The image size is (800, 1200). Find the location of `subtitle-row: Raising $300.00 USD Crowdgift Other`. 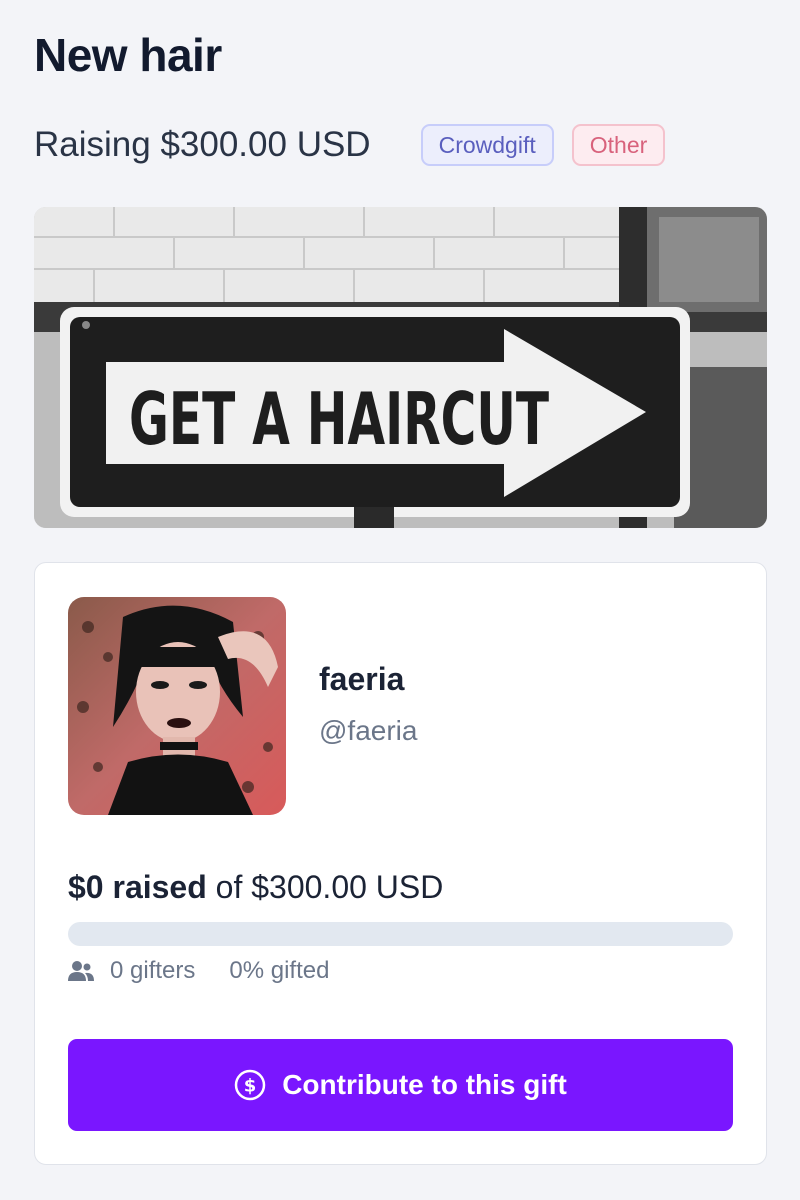

subtitle-row: Raising $300.00 USD Crowdgift Other is located at coordinates (350, 145).